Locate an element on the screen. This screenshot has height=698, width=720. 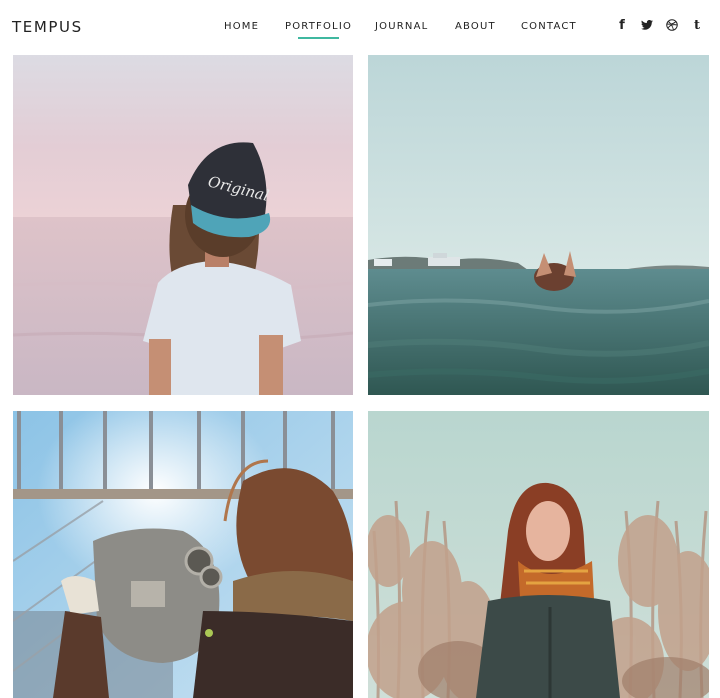
tumblr-icon: t is located at coordinates (697, 25).